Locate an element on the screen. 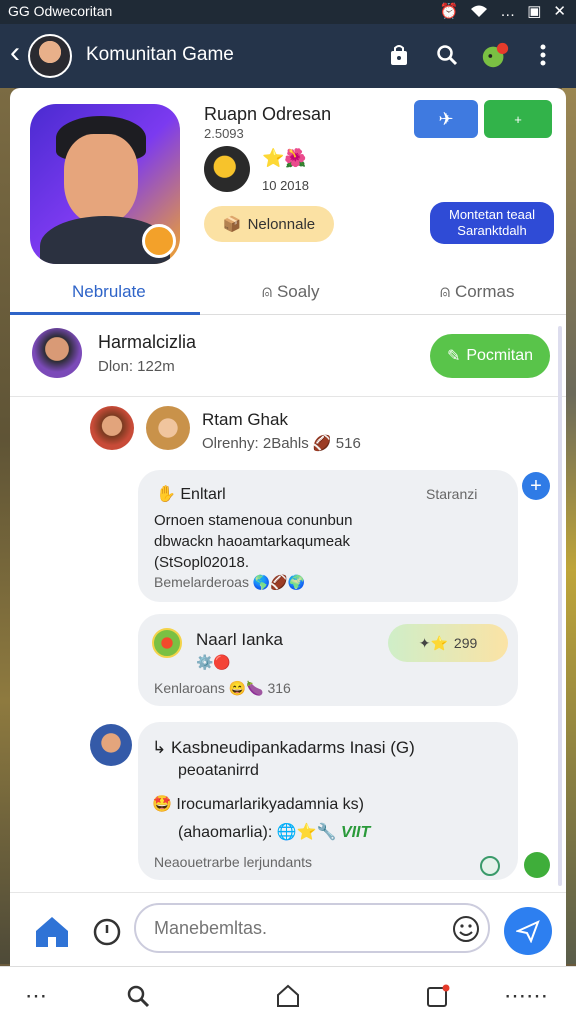 The image size is (576, 1025). post-line: (ahaomarlia): 🌐⭐🔧 VIIT is located at coordinates (274, 832).